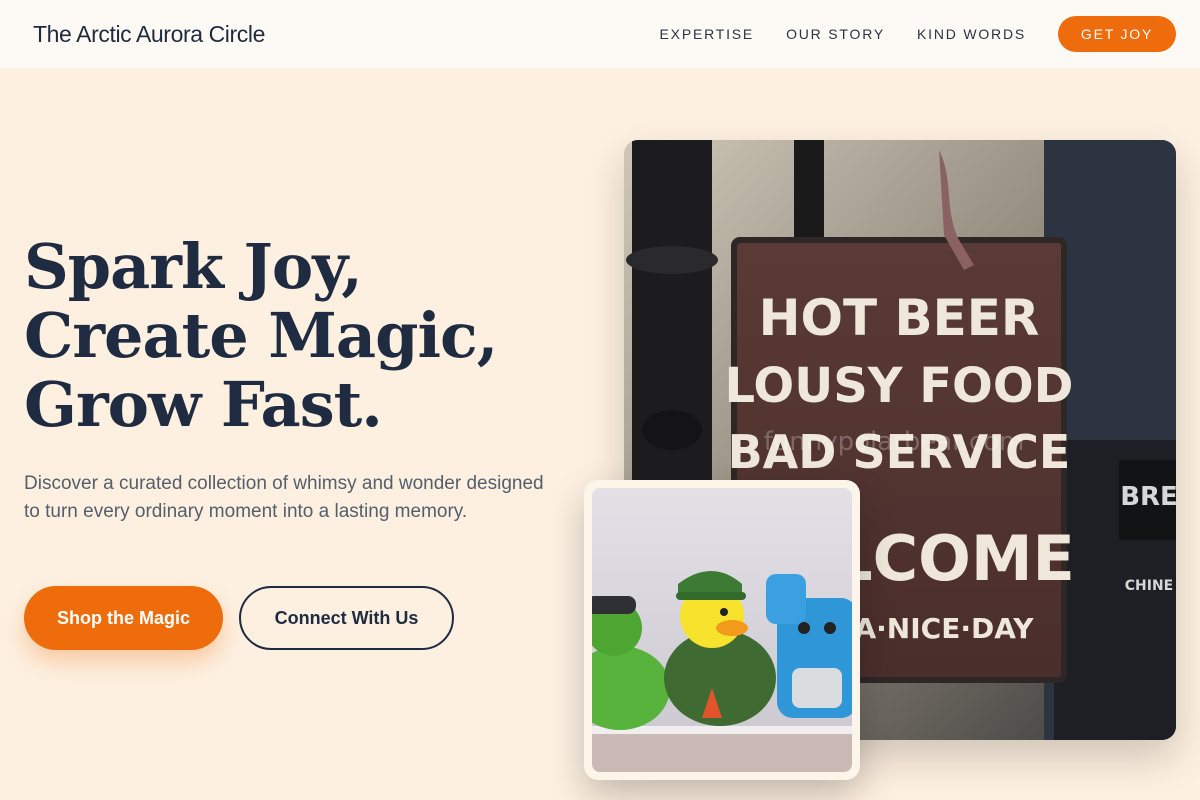  Describe the element at coordinates (899, 386) in the screenshot. I see `sign-text-line: LOUSY FOOD` at that location.